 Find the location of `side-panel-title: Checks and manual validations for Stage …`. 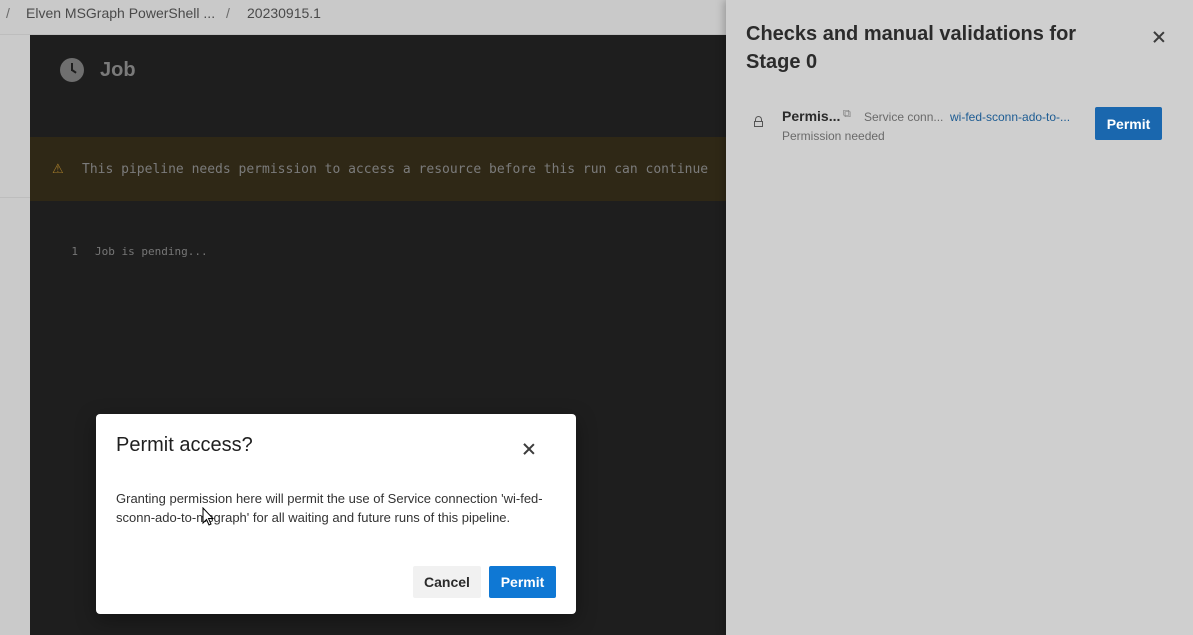

side-panel-title: Checks and manual validations for Stage … is located at coordinates (911, 48).